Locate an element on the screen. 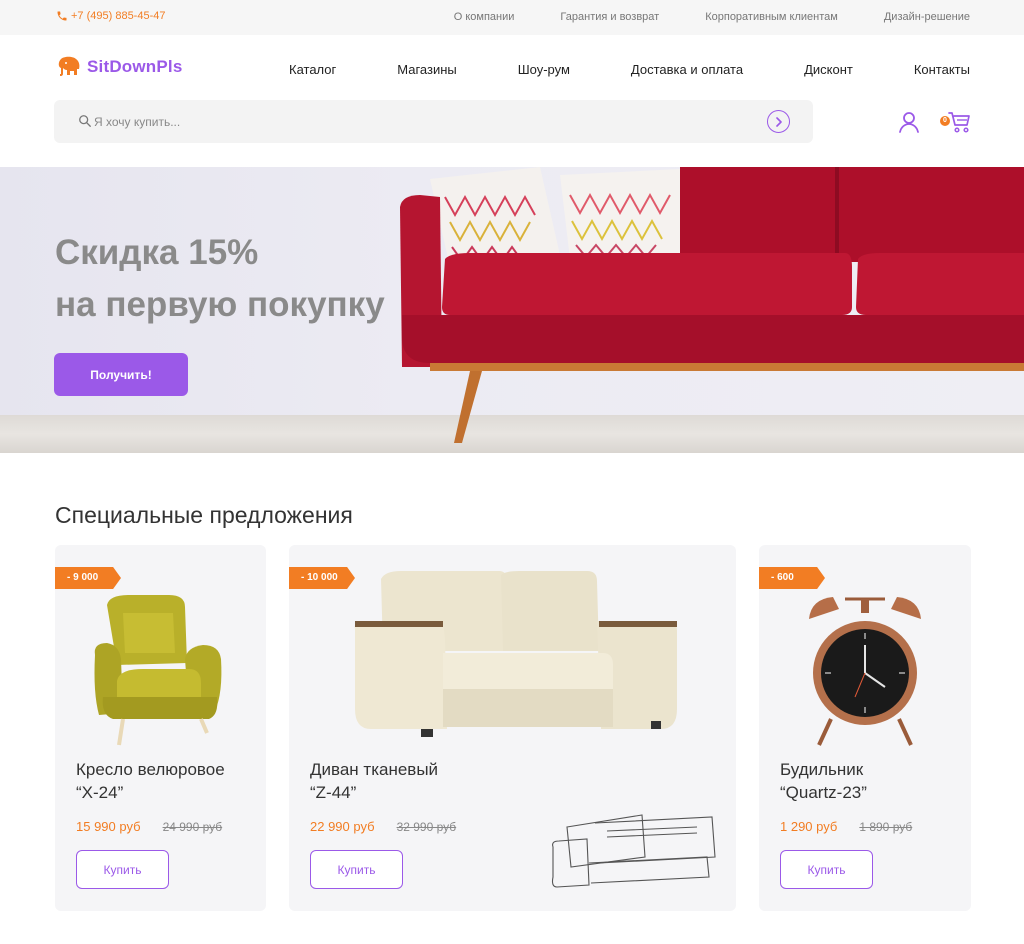 The height and width of the screenshot is (944, 1024). hero-title-line2: на первую покупку is located at coordinates (220, 304).